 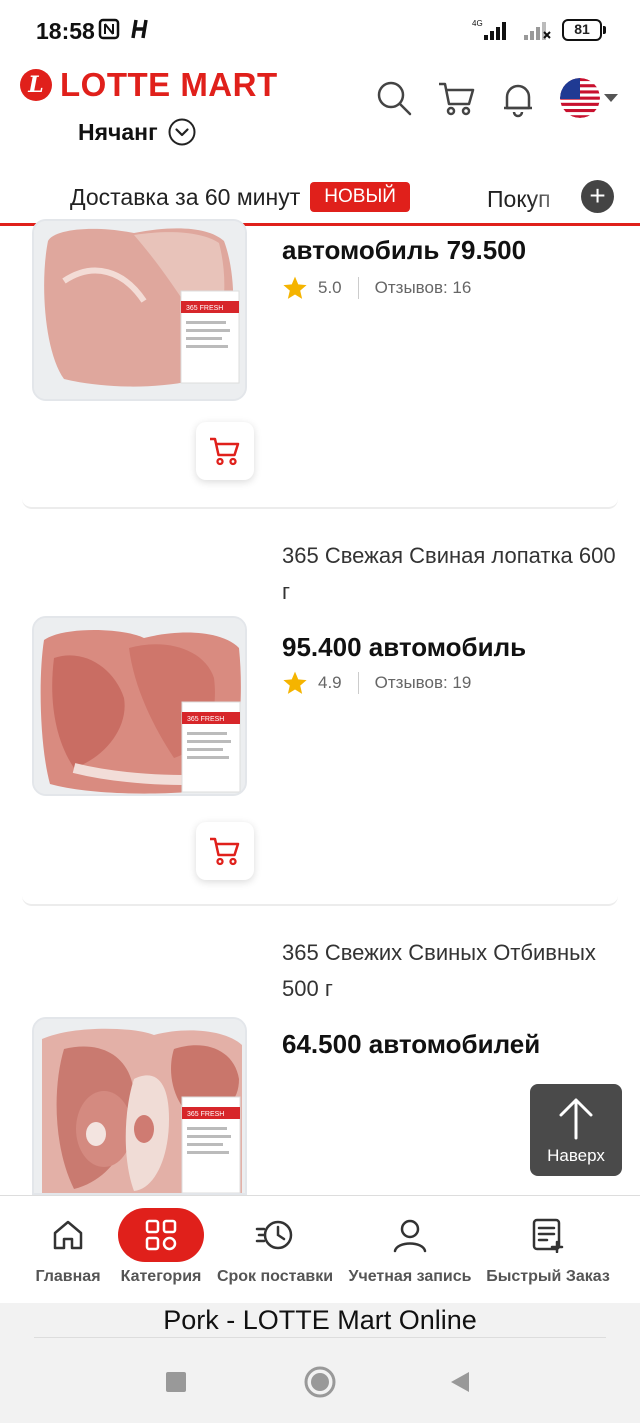 What do you see at coordinates (118, 131) in the screenshot?
I see `location-name: Нячанг` at bounding box center [118, 131].